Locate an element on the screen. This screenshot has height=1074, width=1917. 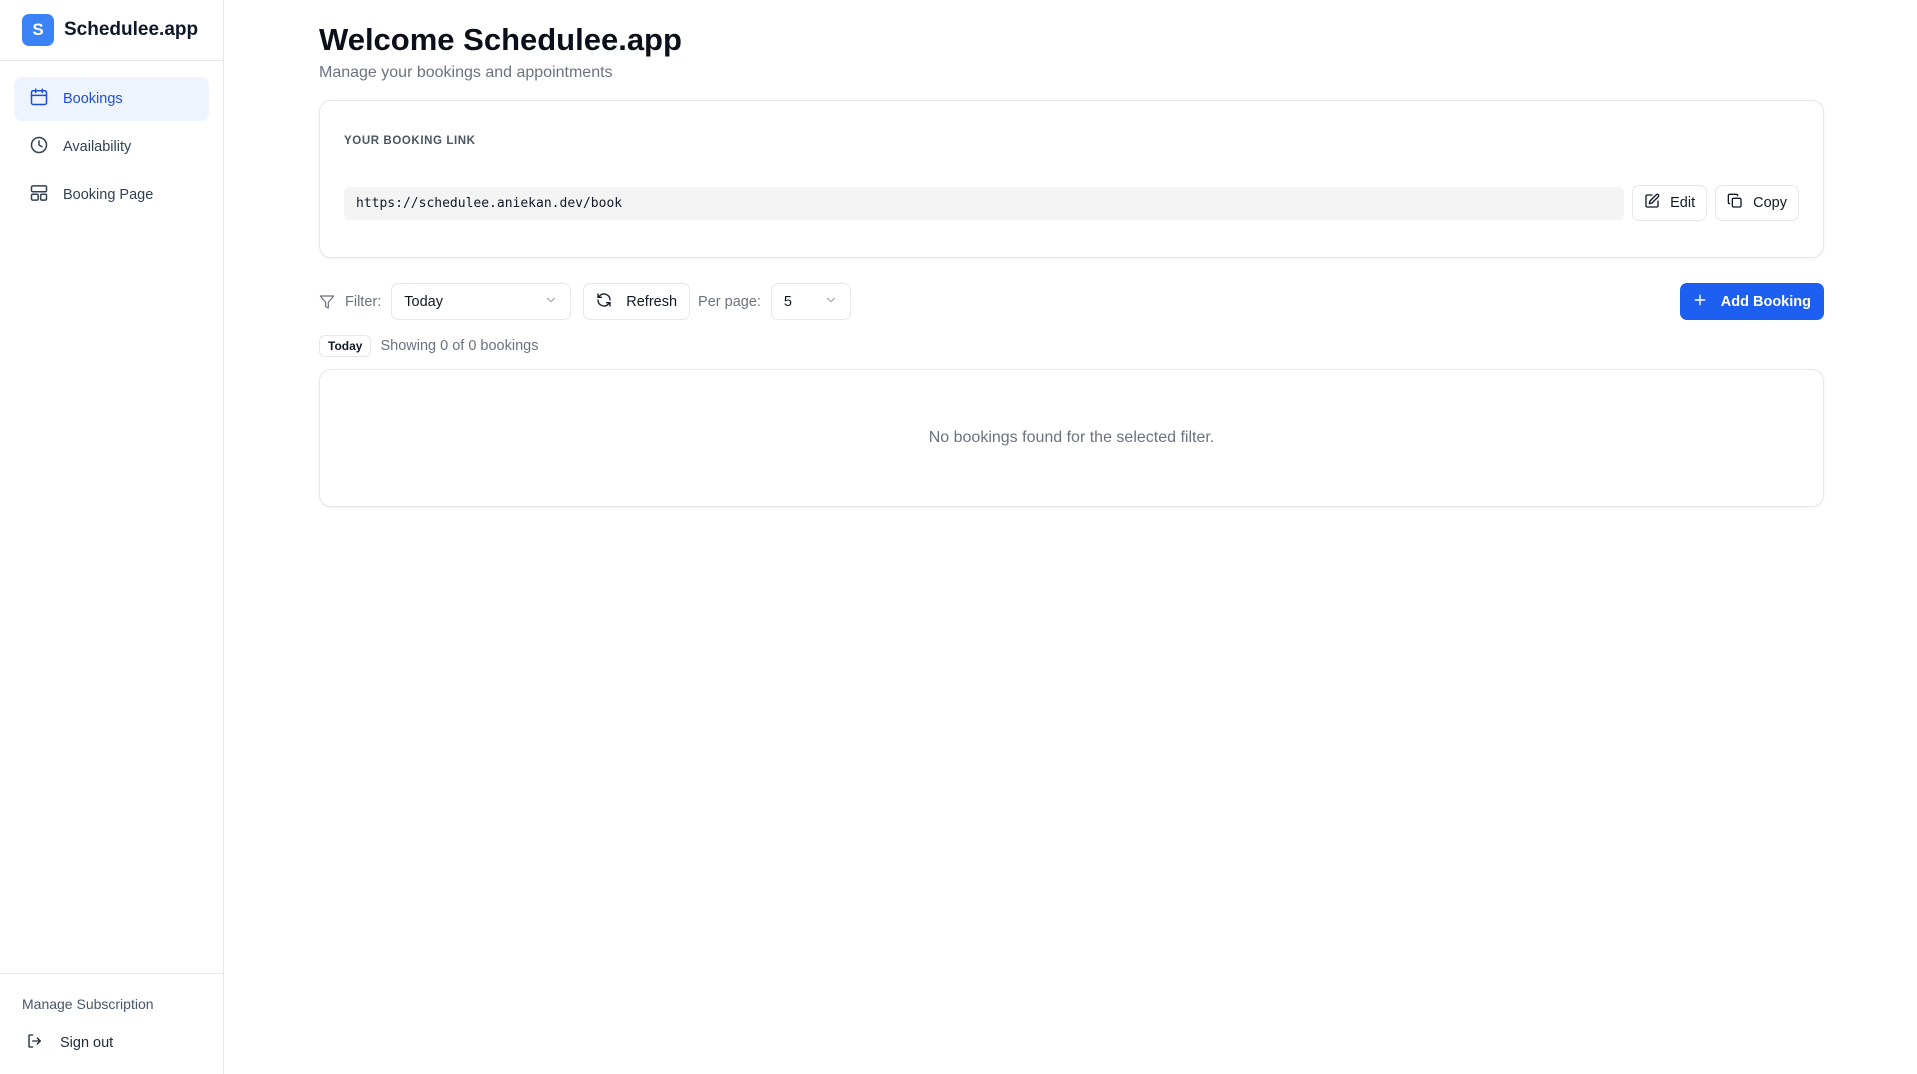
sidebar-nav: Bookings Availability Booking Page is located at coordinates (111, 147).